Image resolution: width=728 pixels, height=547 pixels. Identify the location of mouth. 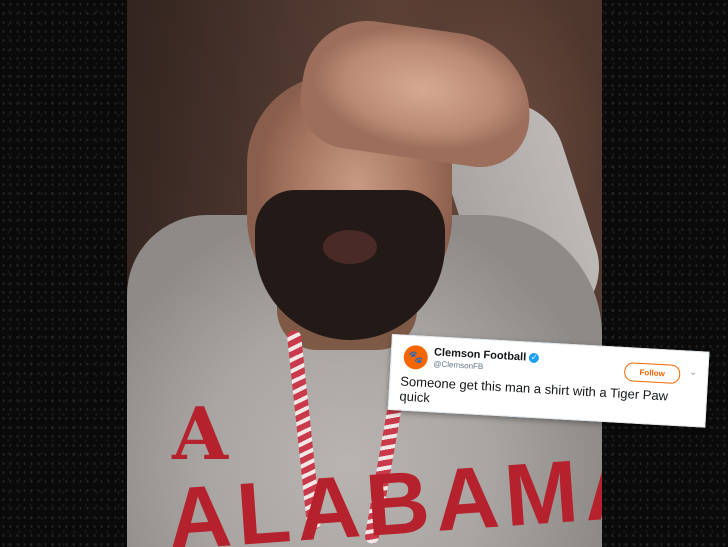
(350, 247).